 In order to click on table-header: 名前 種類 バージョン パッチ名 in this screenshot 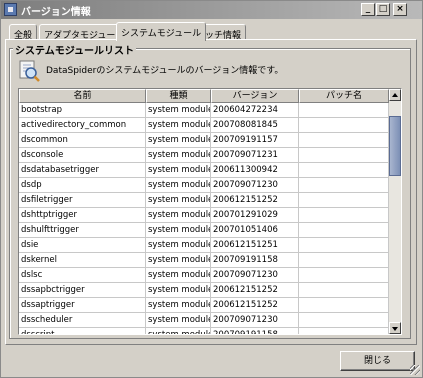, I will do `click(204, 96)`.